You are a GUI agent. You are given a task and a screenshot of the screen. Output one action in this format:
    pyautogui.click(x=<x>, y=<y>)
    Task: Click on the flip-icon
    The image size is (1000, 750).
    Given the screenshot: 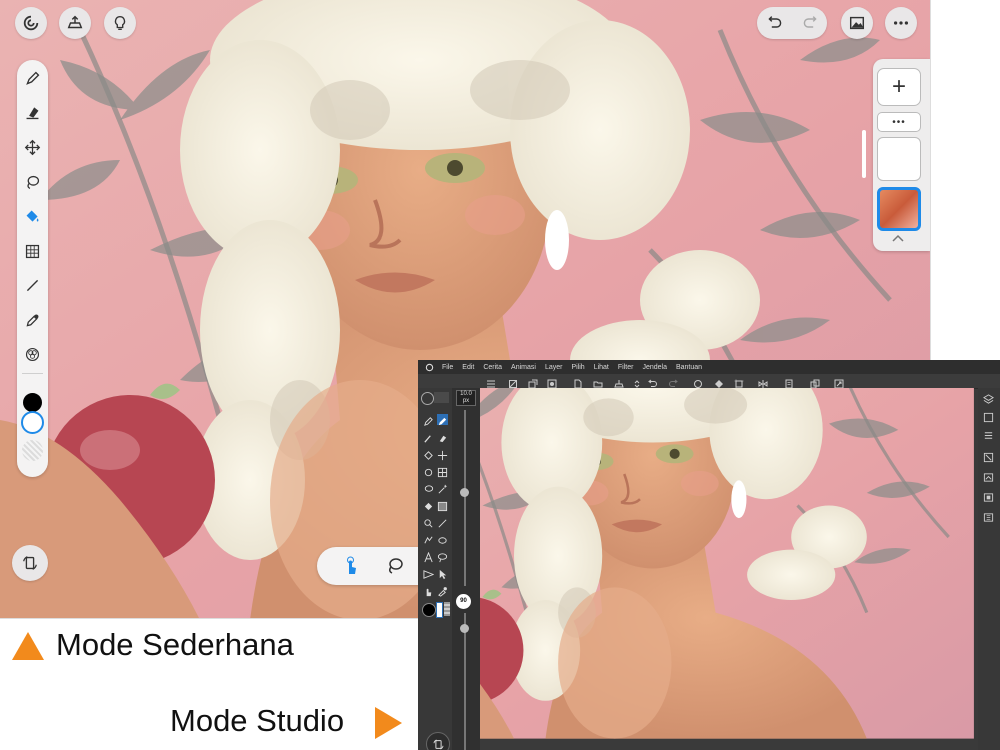 What is the action you would take?
    pyautogui.click(x=763, y=382)
    